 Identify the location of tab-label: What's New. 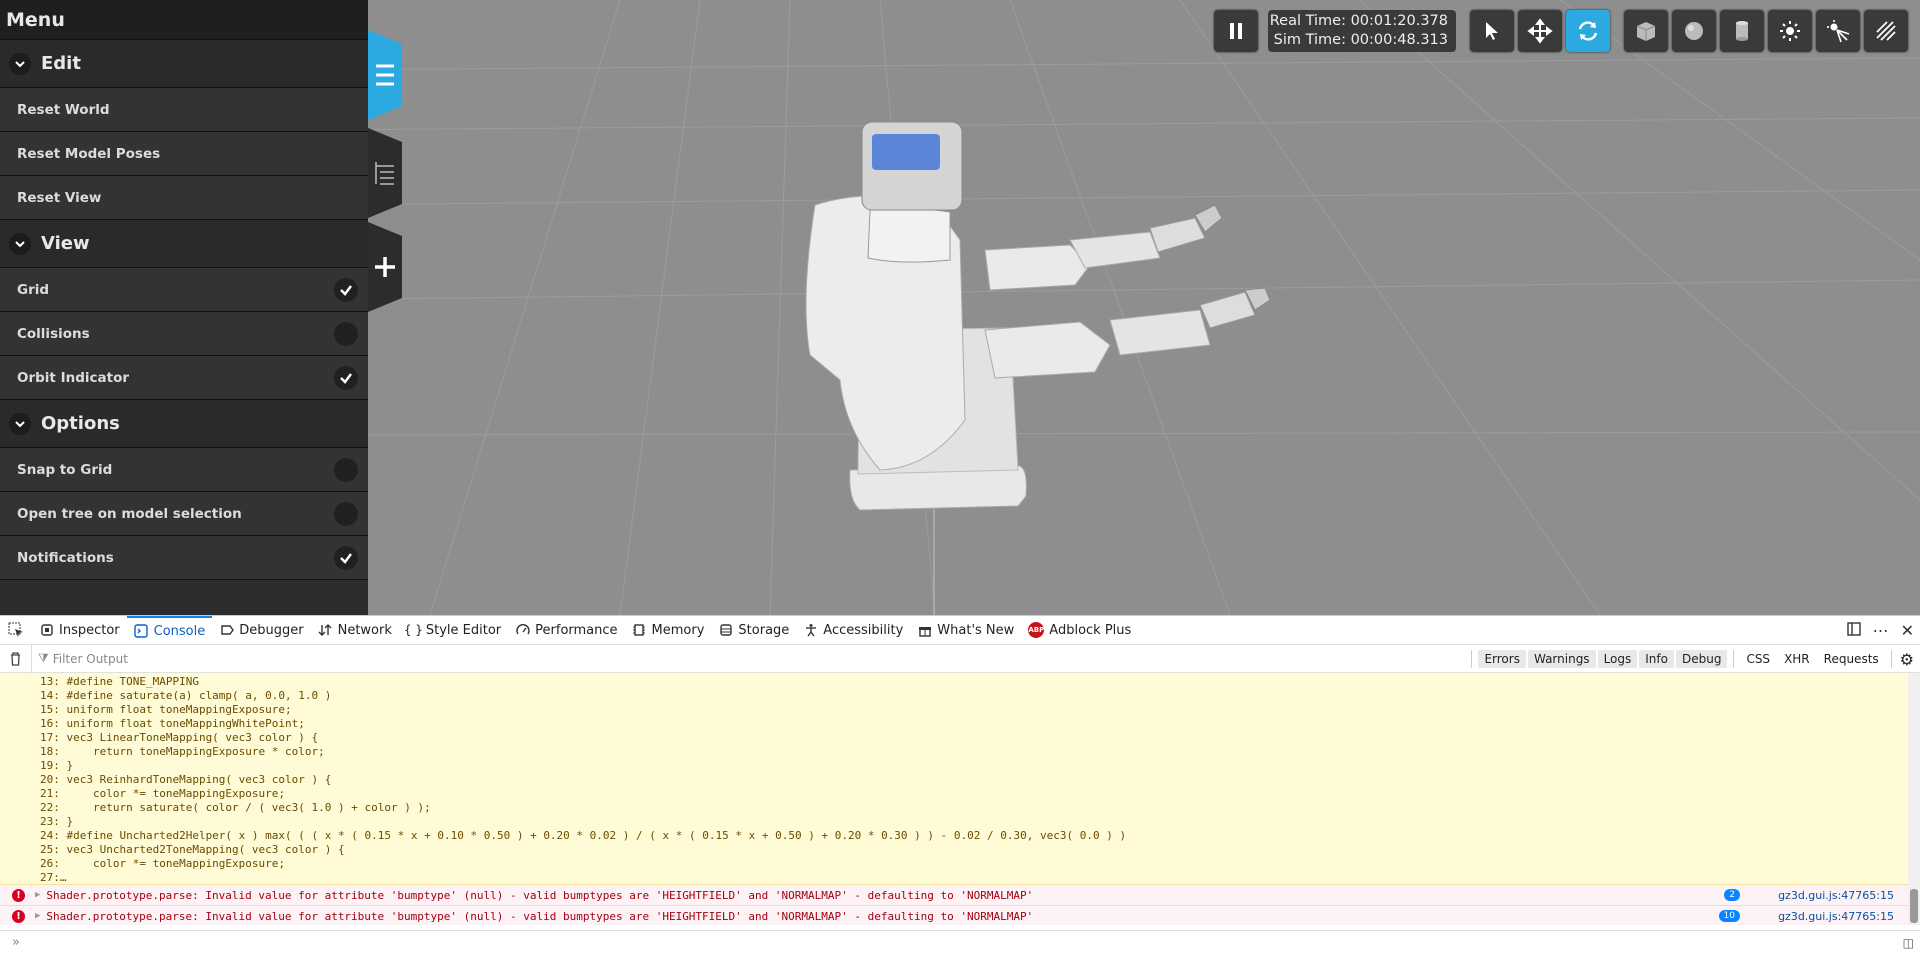
(976, 630).